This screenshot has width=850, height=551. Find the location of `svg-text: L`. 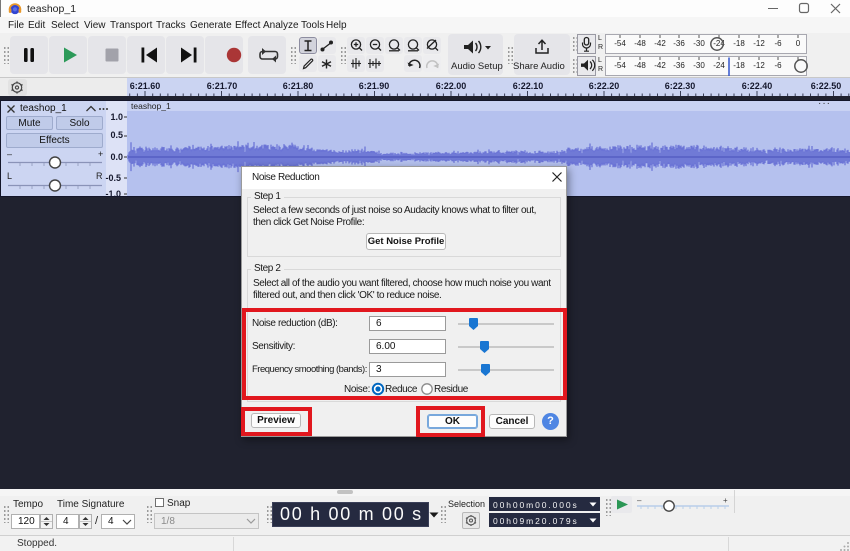

svg-text: L is located at coordinates (9, 176).